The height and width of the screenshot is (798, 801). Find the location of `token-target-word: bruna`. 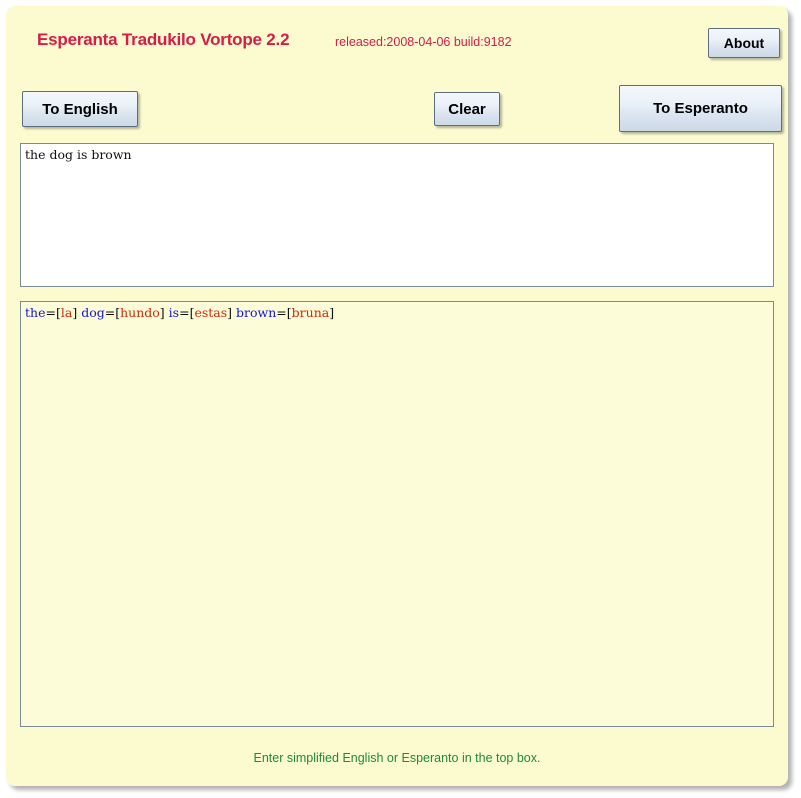

token-target-word: bruna is located at coordinates (310, 312).